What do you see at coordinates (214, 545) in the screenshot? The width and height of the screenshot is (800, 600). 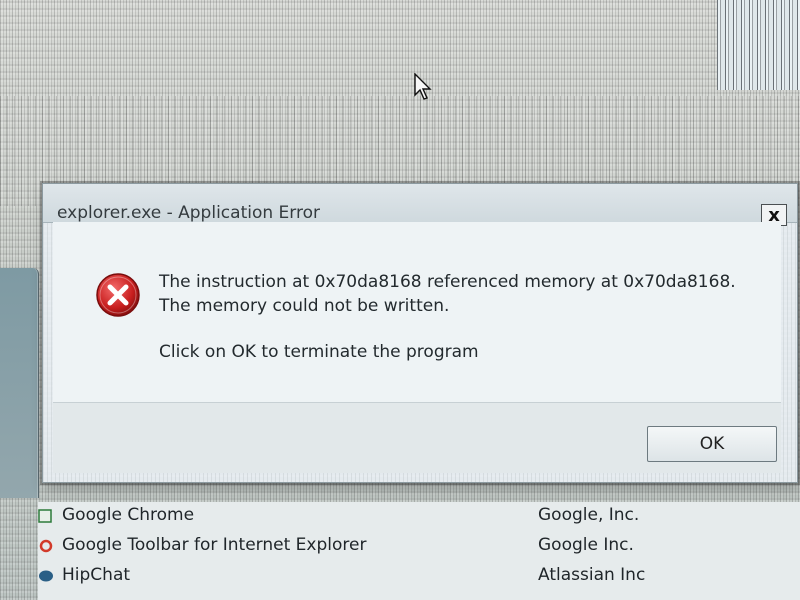 I see `program-name: Google Toolbar for Internet Explorer` at bounding box center [214, 545].